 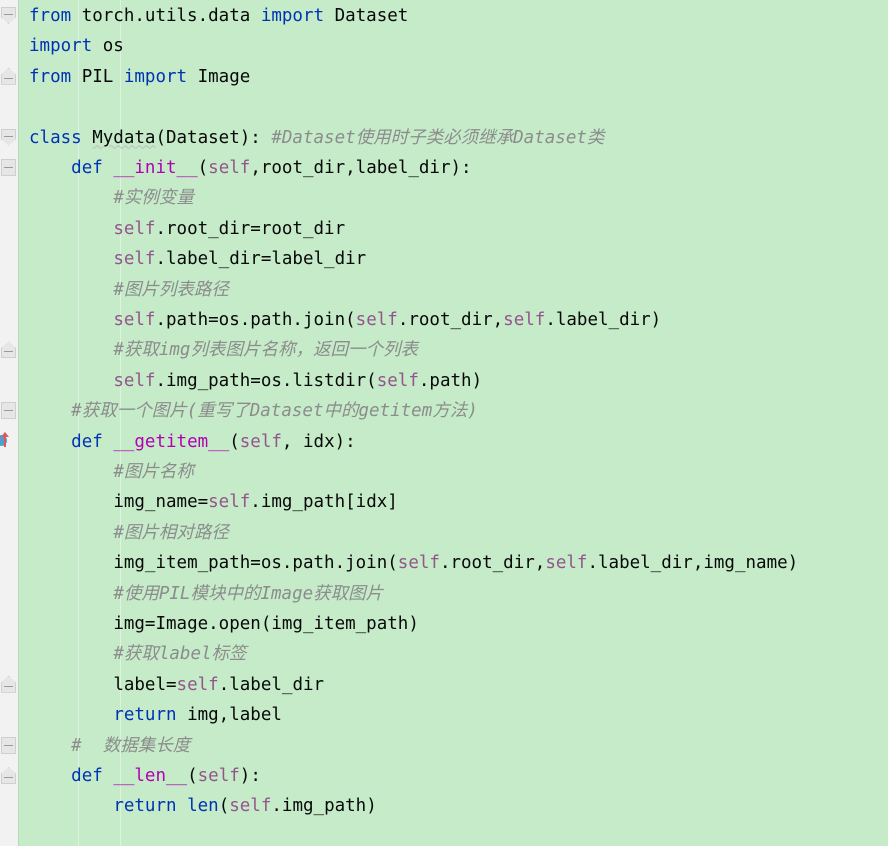 What do you see at coordinates (255, 320) in the screenshot?
I see `code-token-id: .path=os.path.join(` at bounding box center [255, 320].